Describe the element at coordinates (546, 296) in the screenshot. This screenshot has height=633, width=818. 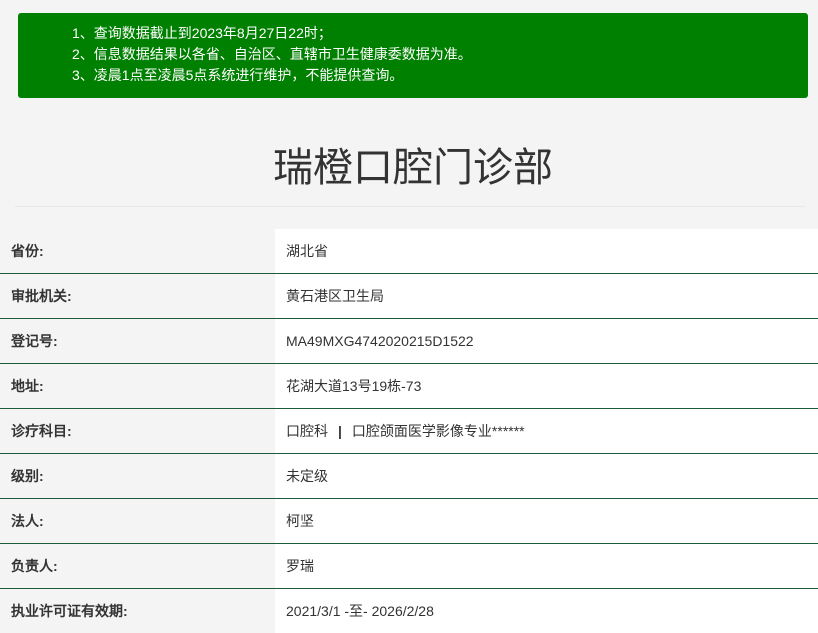
I see `approval-authority-value: 黄石港区卫生局` at that location.